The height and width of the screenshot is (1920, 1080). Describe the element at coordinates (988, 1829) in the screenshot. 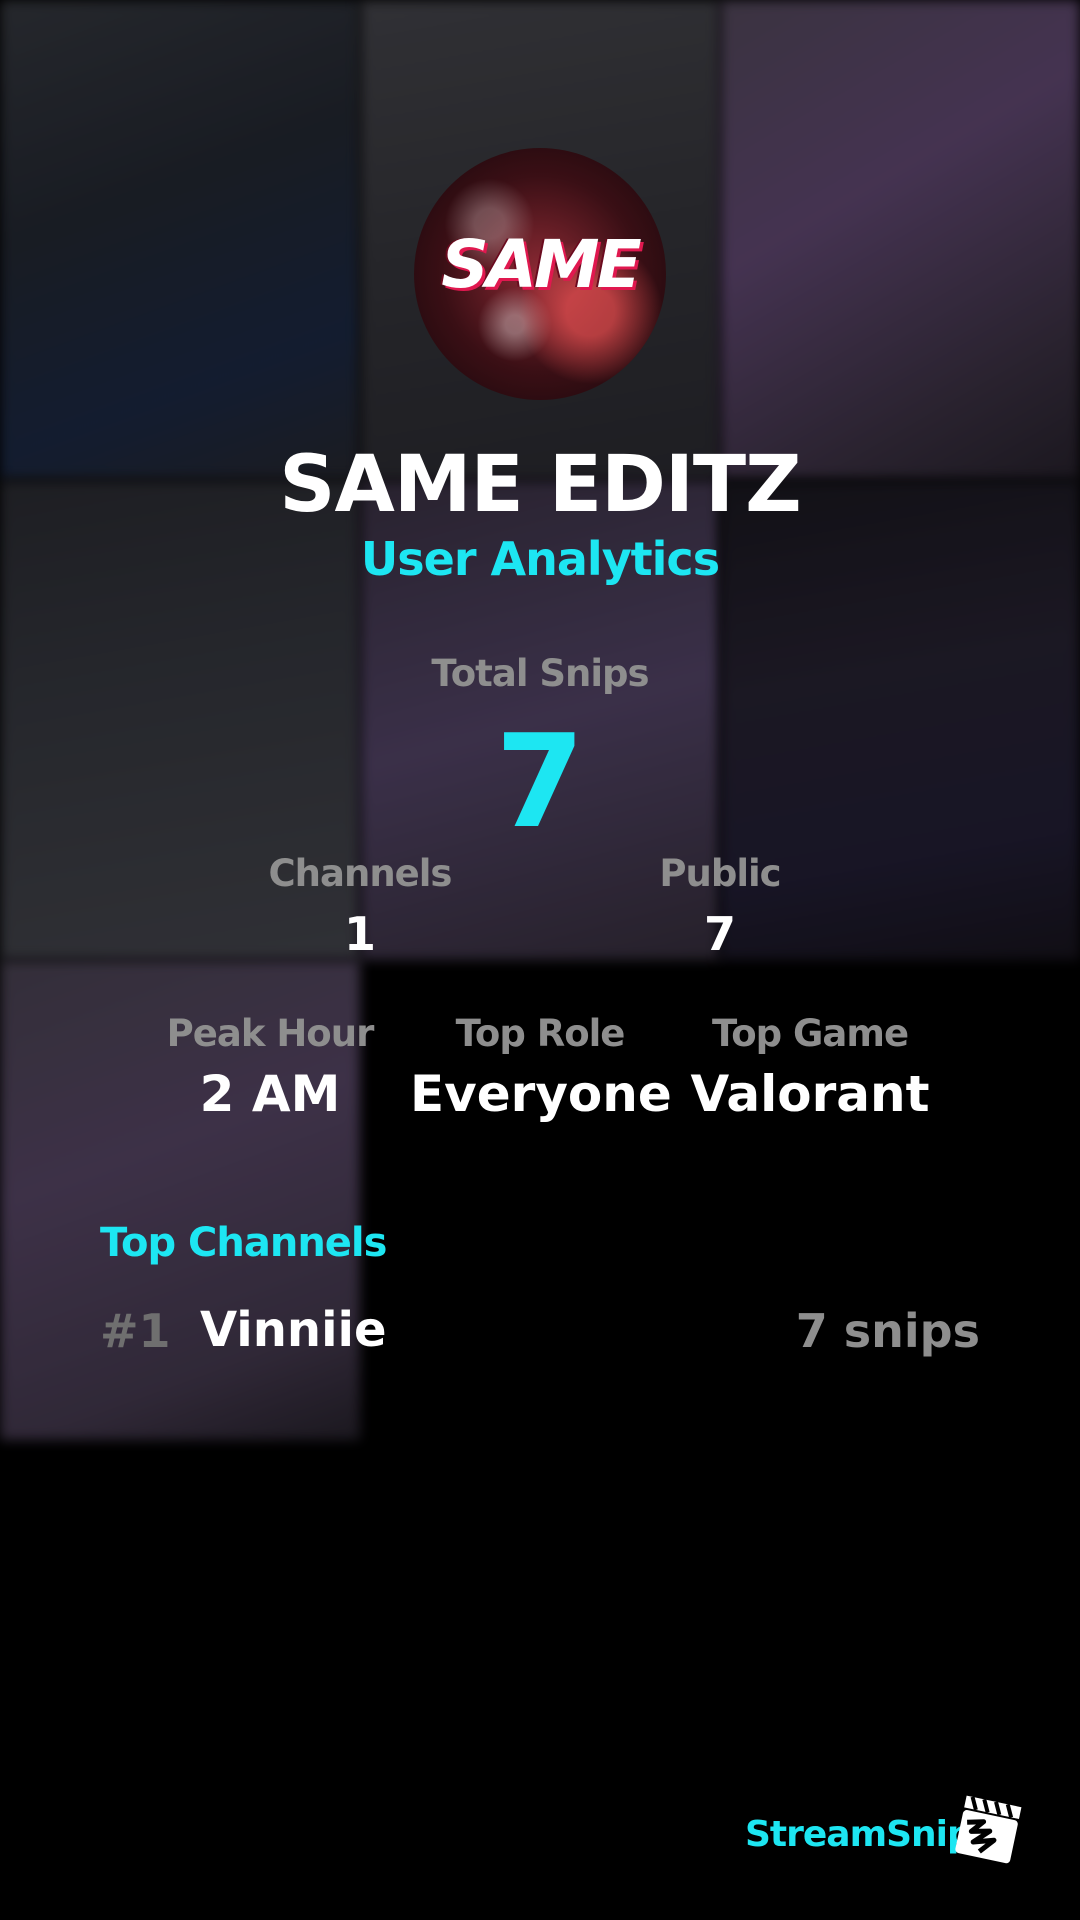

I see `clapperboard-icon` at that location.